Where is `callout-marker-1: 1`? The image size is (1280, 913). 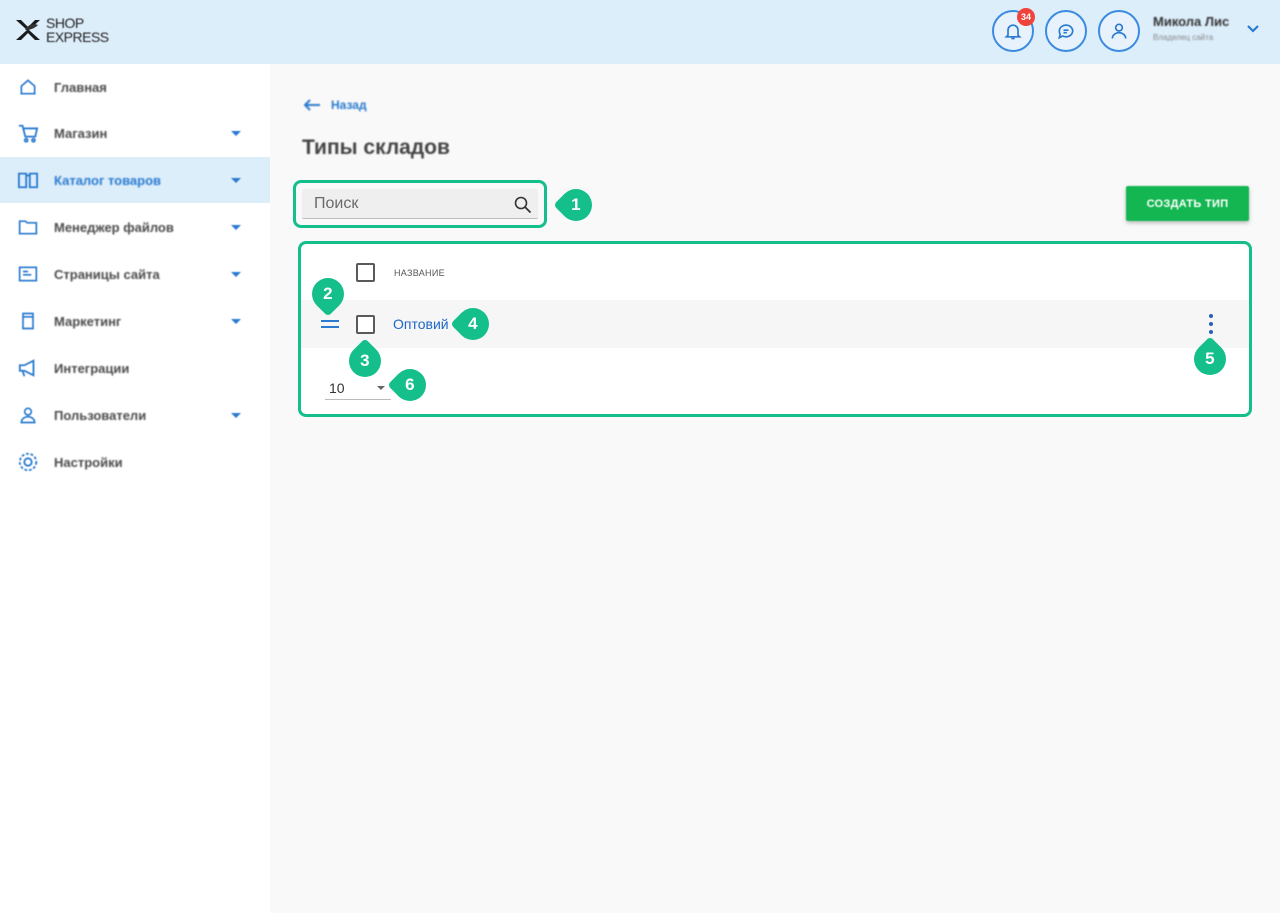
callout-marker-1: 1 is located at coordinates (576, 205).